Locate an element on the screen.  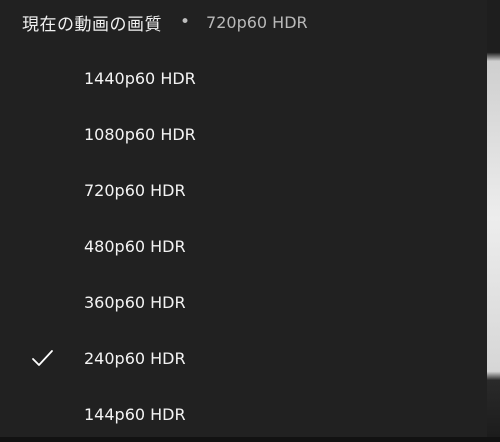
quality-option-label: 240p60 HDR is located at coordinates (135, 358).